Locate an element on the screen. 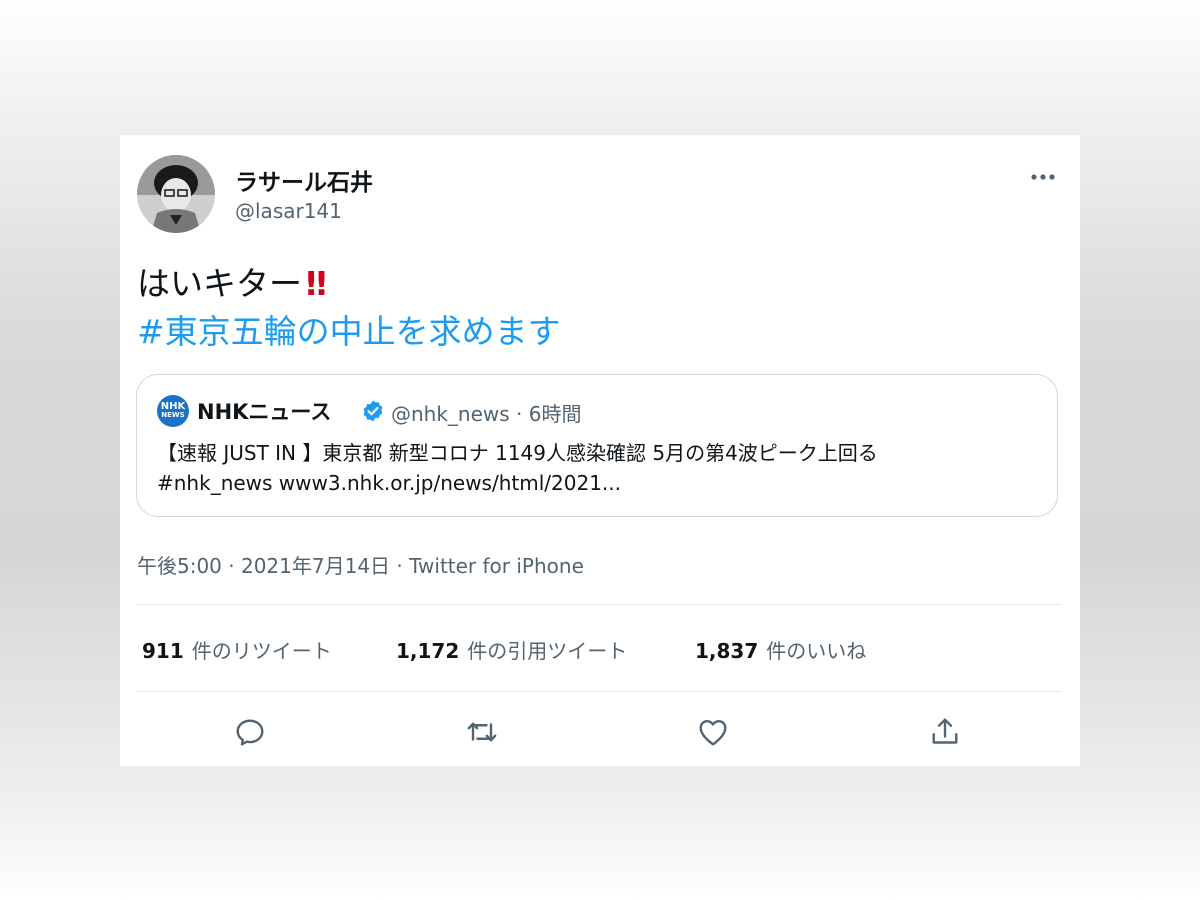 The width and height of the screenshot is (1200, 900). quotes-count: 1,172 is located at coordinates (428, 651).